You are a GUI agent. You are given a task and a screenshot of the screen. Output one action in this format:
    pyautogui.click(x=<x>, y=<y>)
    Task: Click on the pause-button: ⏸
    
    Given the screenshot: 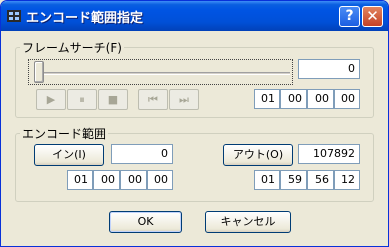 What is the action you would take?
    pyautogui.click(x=82, y=99)
    